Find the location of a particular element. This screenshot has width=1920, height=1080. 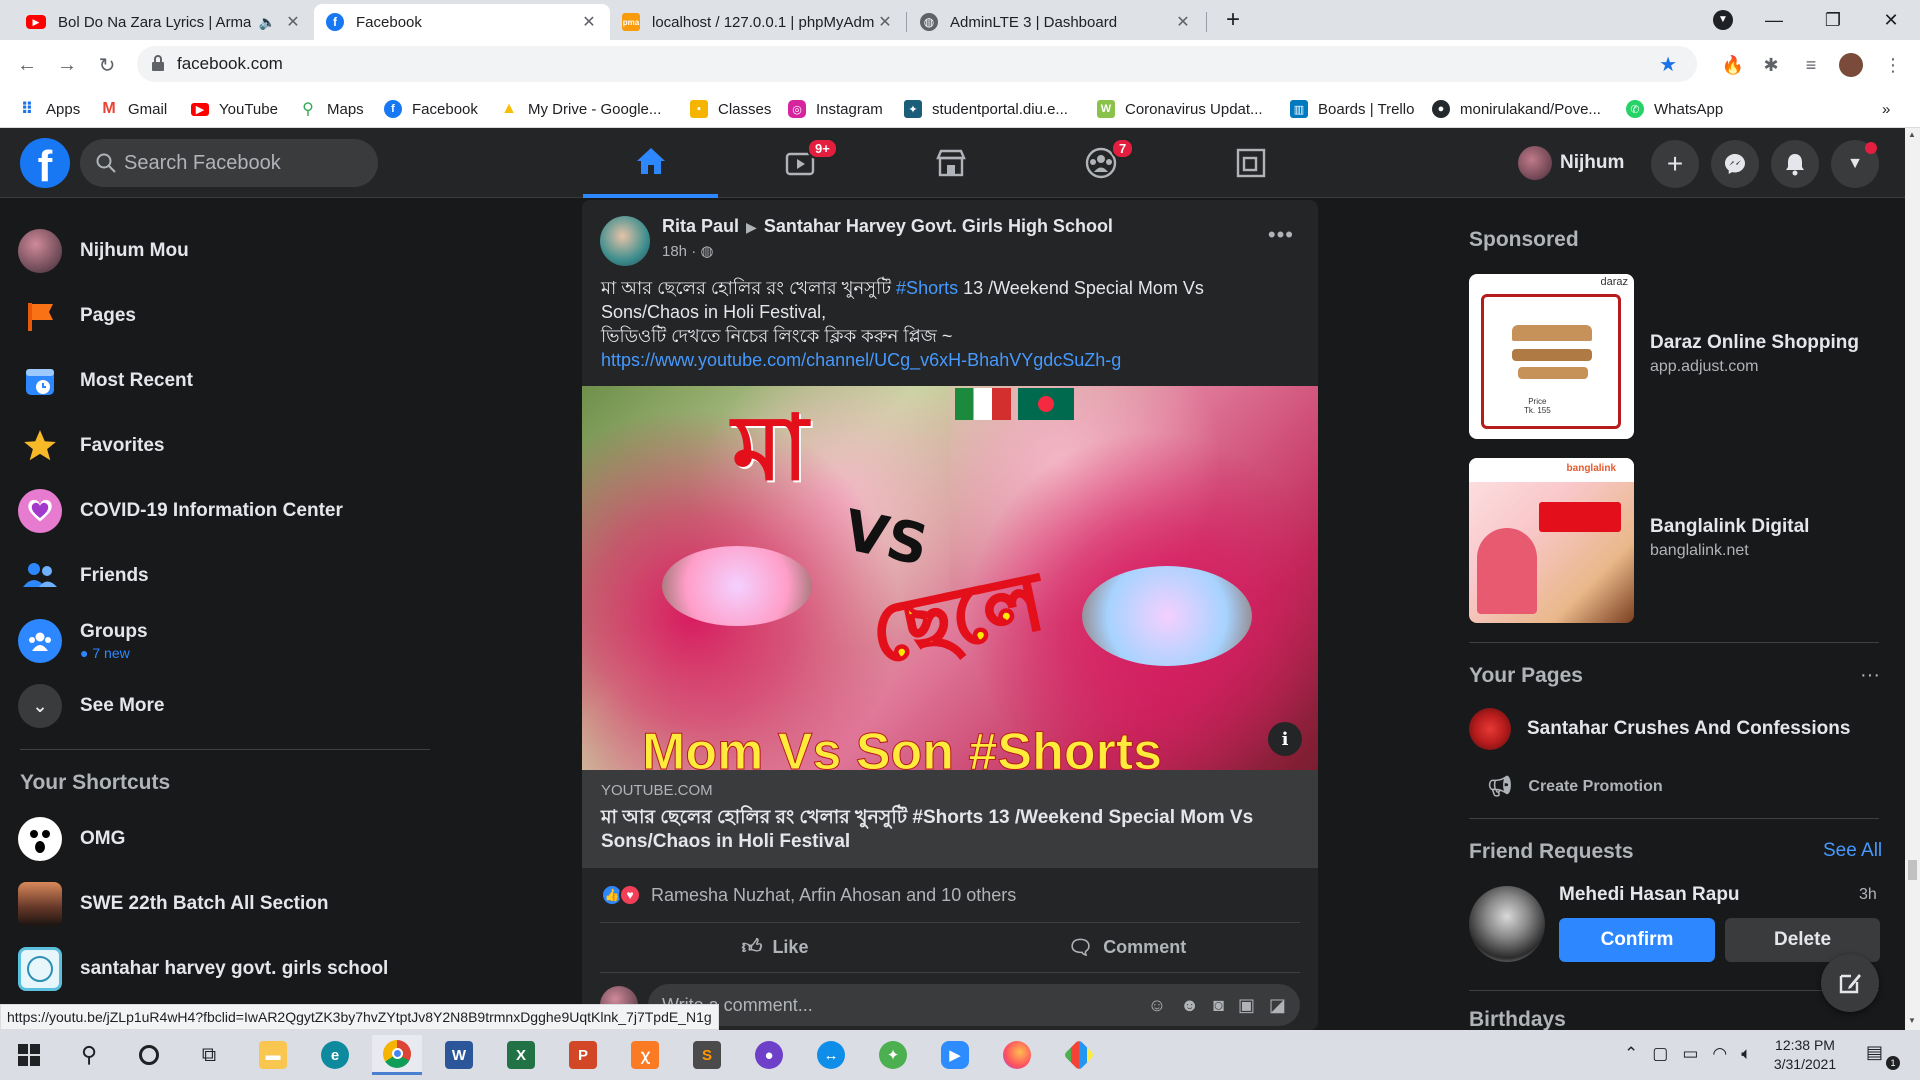

bookmark-trello: ▥ Boards | Trello is located at coordinates (1352, 109).